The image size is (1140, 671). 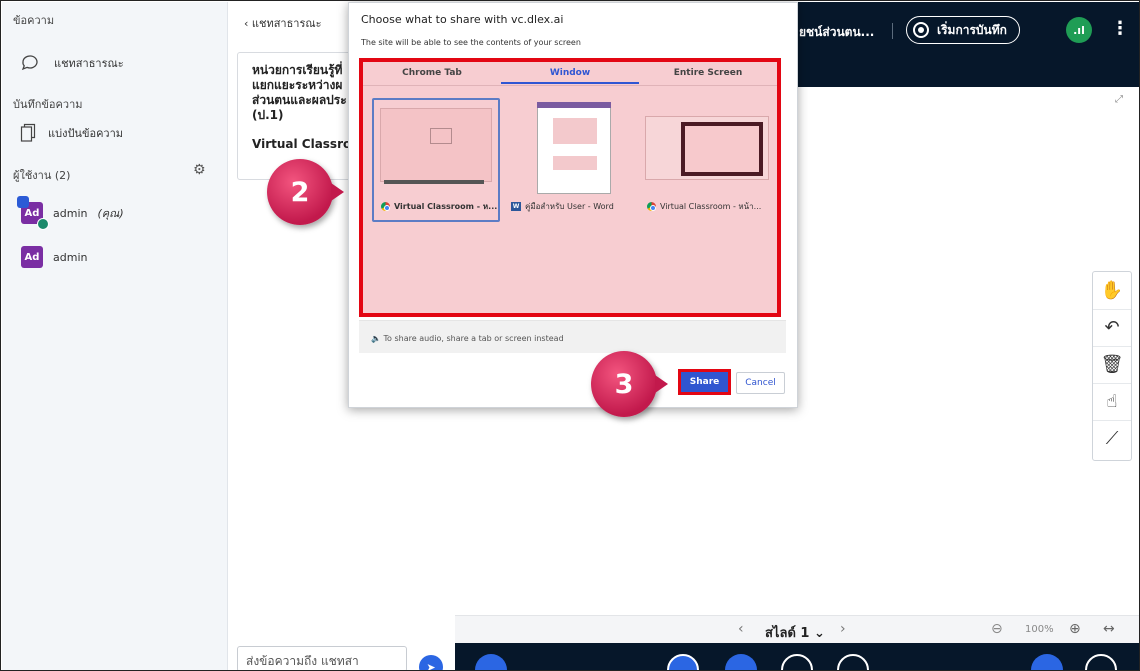 I want to click on sidebar-item-shared-notes: แบ่งปันข้อความ, so click(x=71, y=133).